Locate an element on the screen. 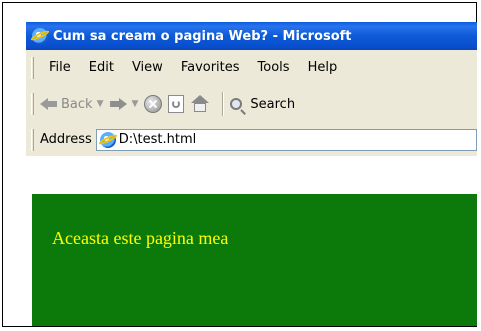 This screenshot has height=331, width=481. back-dropdown-icon: ▼ is located at coordinates (100, 104).